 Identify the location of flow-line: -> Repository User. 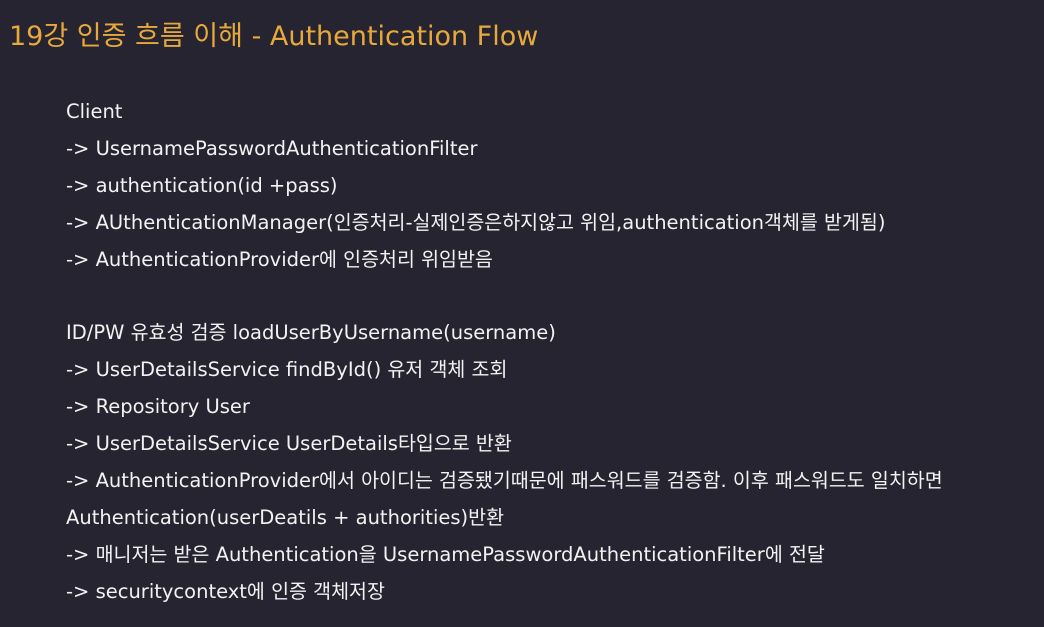
(158, 406).